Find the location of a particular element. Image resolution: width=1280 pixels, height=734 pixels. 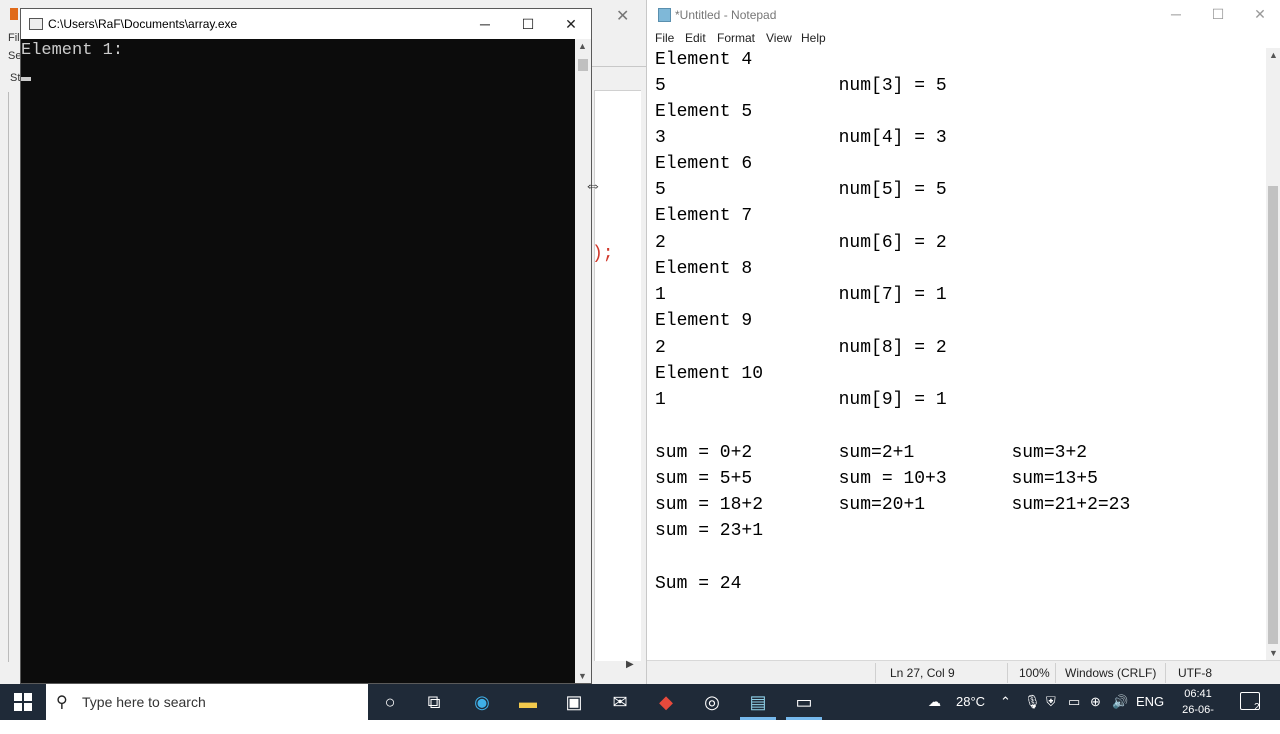

file-explorer-icon: ▬ is located at coordinates (528, 702).